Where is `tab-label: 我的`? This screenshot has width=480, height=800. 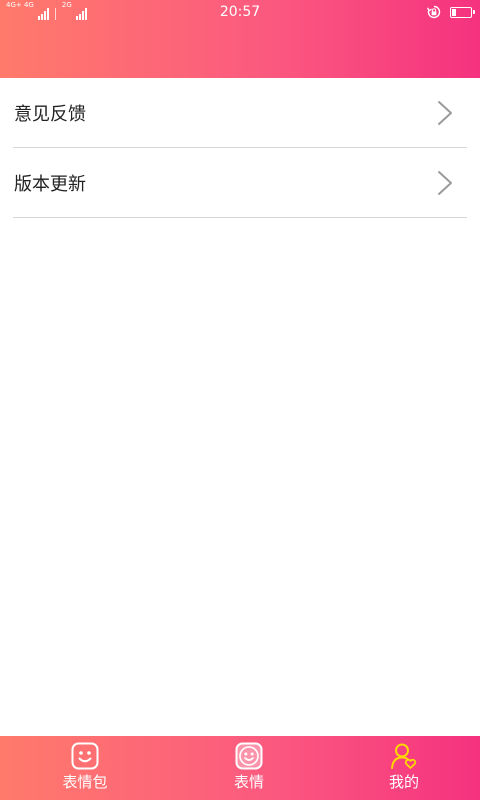 tab-label: 我的 is located at coordinates (403, 782).